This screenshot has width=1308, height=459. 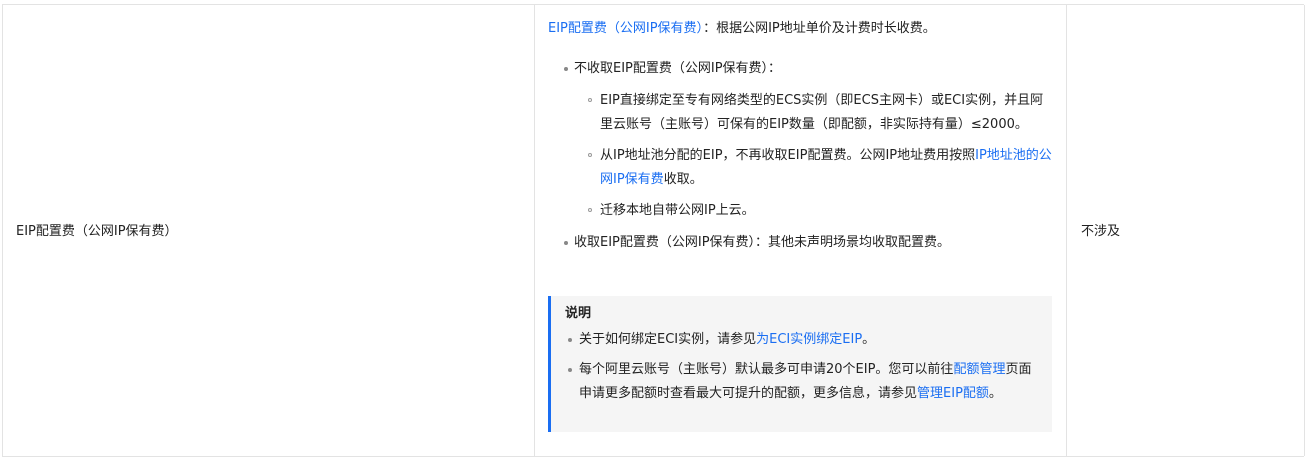 I want to click on not-charged-label: 不收取EIP配置费（公网IP保有费）：, so click(x=678, y=68).